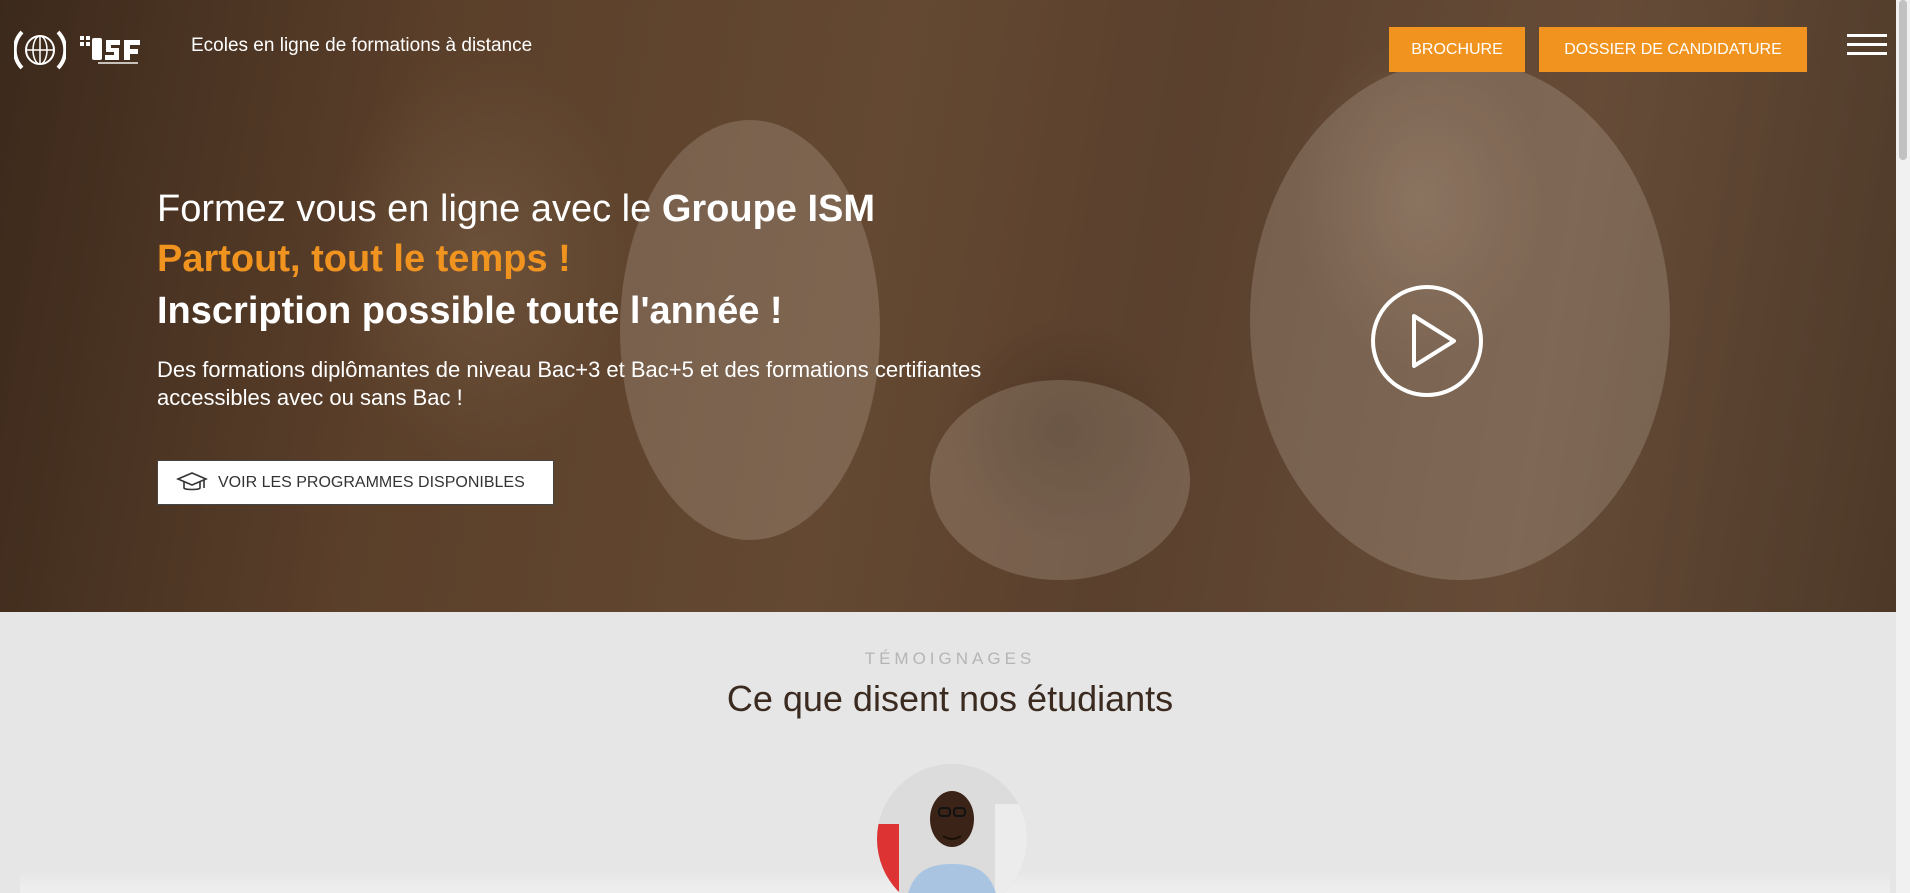  What do you see at coordinates (1673, 49) in the screenshot?
I see `application-file-button: DOSSIER DE CANDIDATURE` at bounding box center [1673, 49].